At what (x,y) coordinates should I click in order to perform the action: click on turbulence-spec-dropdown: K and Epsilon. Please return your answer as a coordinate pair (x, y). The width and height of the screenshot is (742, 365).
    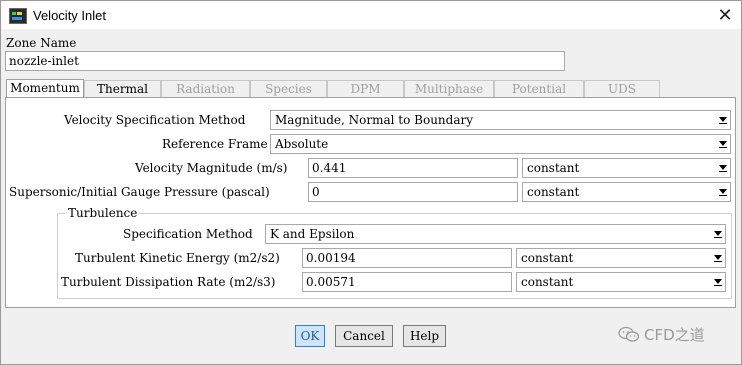
    Looking at the image, I should click on (495, 234).